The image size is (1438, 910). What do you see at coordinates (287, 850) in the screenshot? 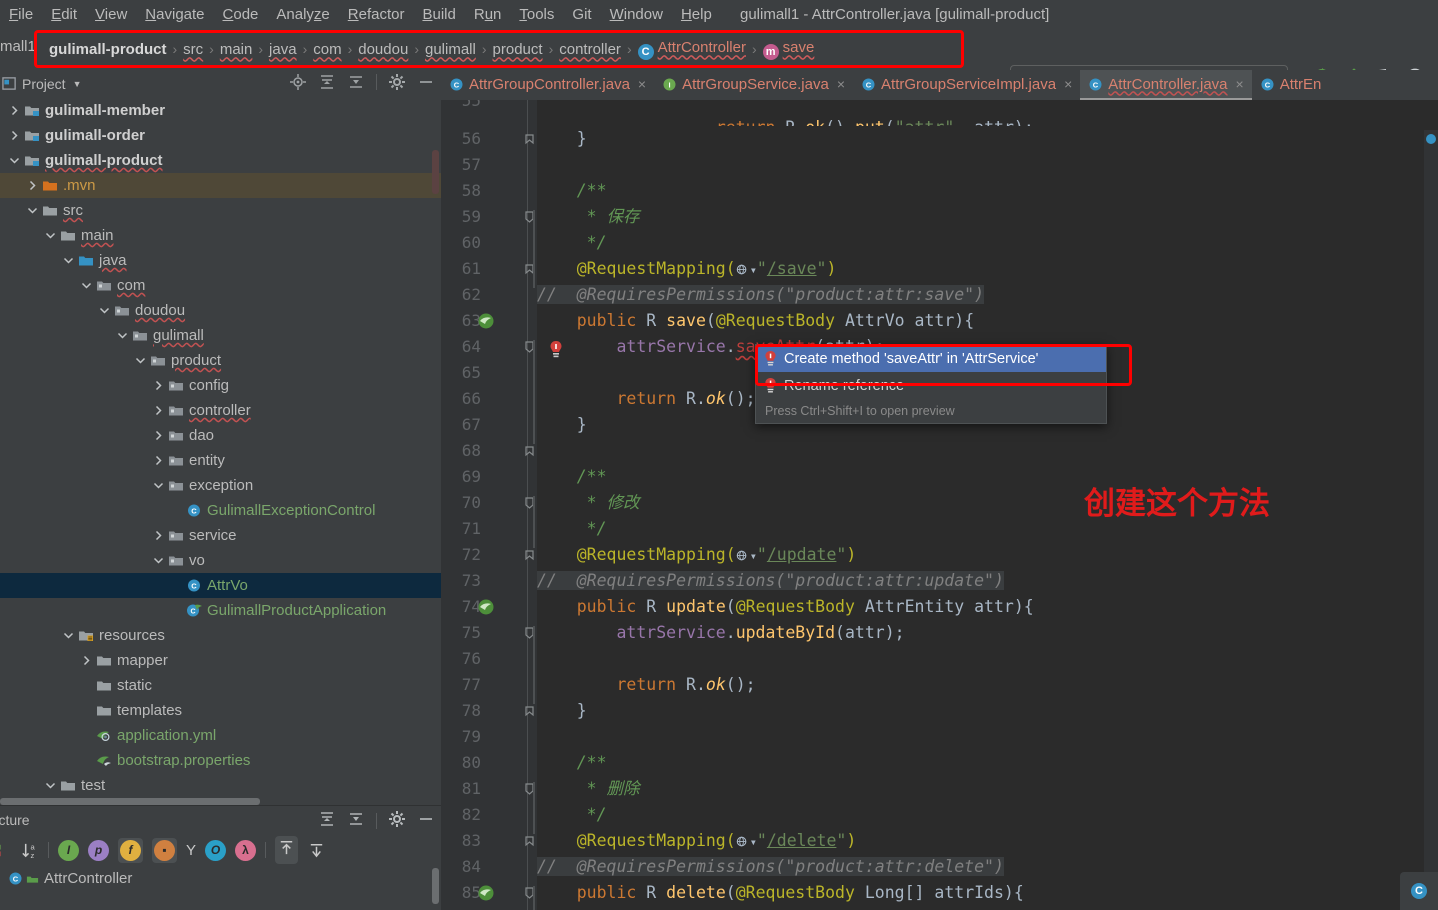
I see `expand-tree-button` at bounding box center [287, 850].